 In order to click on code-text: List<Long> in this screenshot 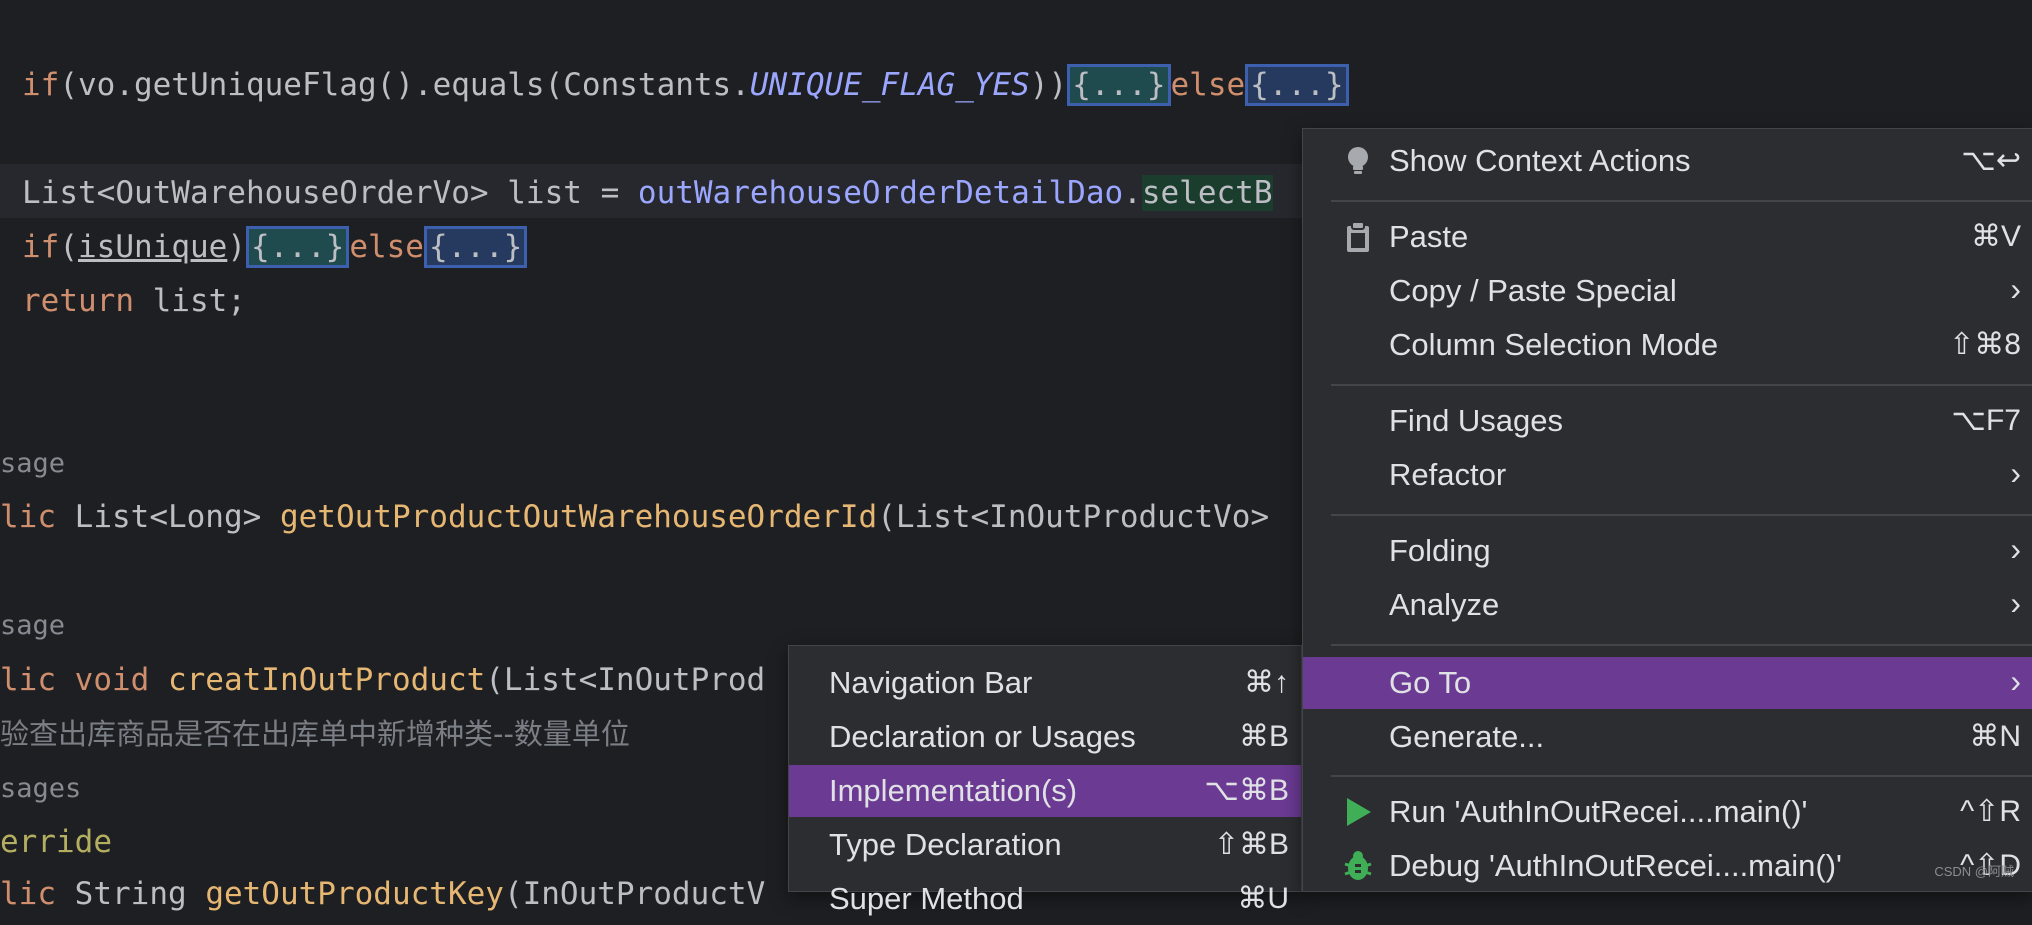, I will do `click(168, 517)`.